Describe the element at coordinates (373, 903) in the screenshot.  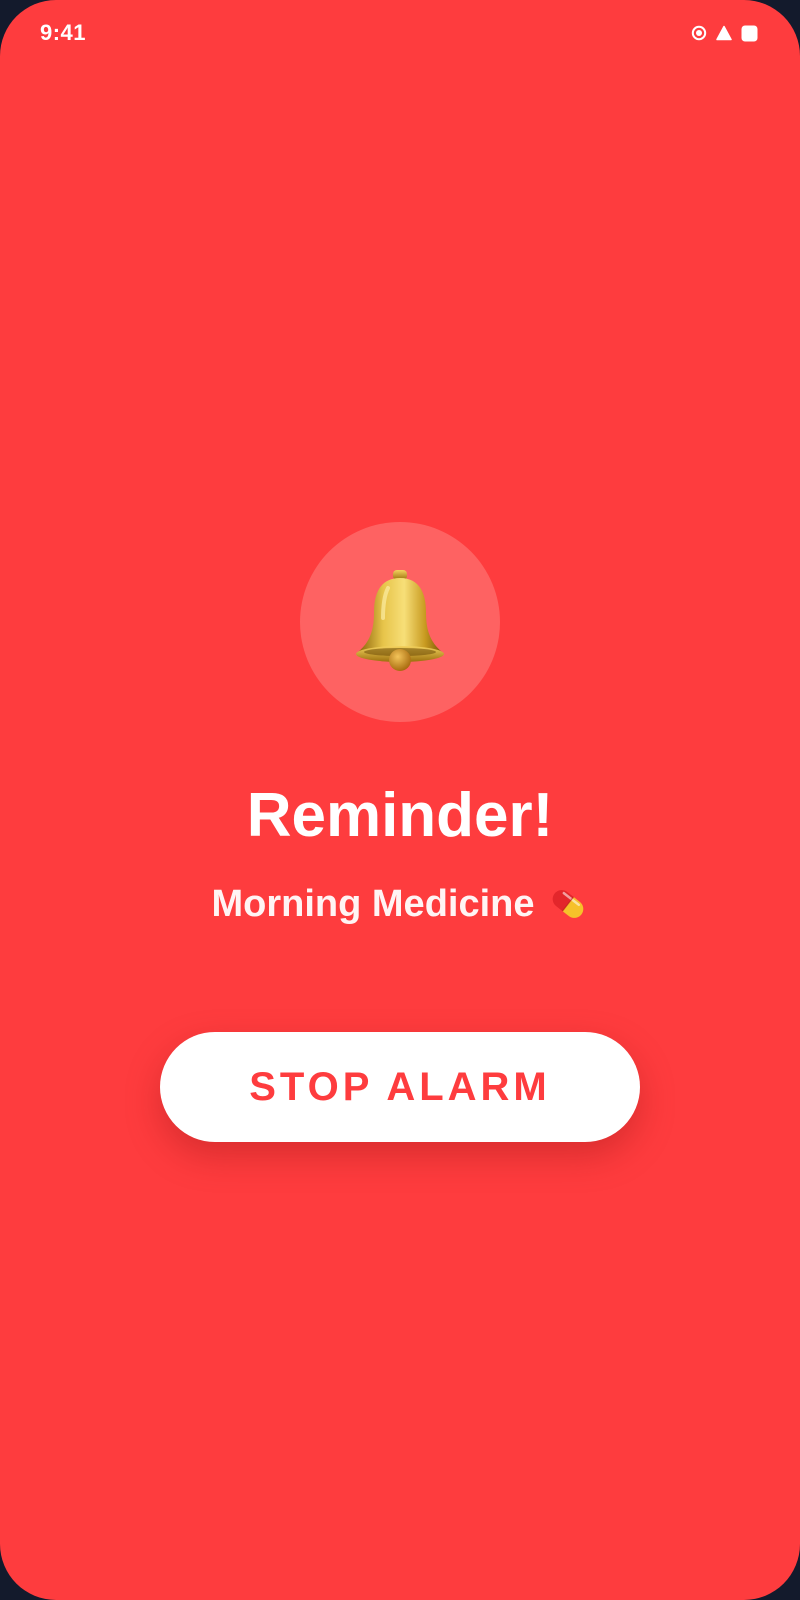
I see `alarm-subtitle-text: Morning Medicine` at that location.